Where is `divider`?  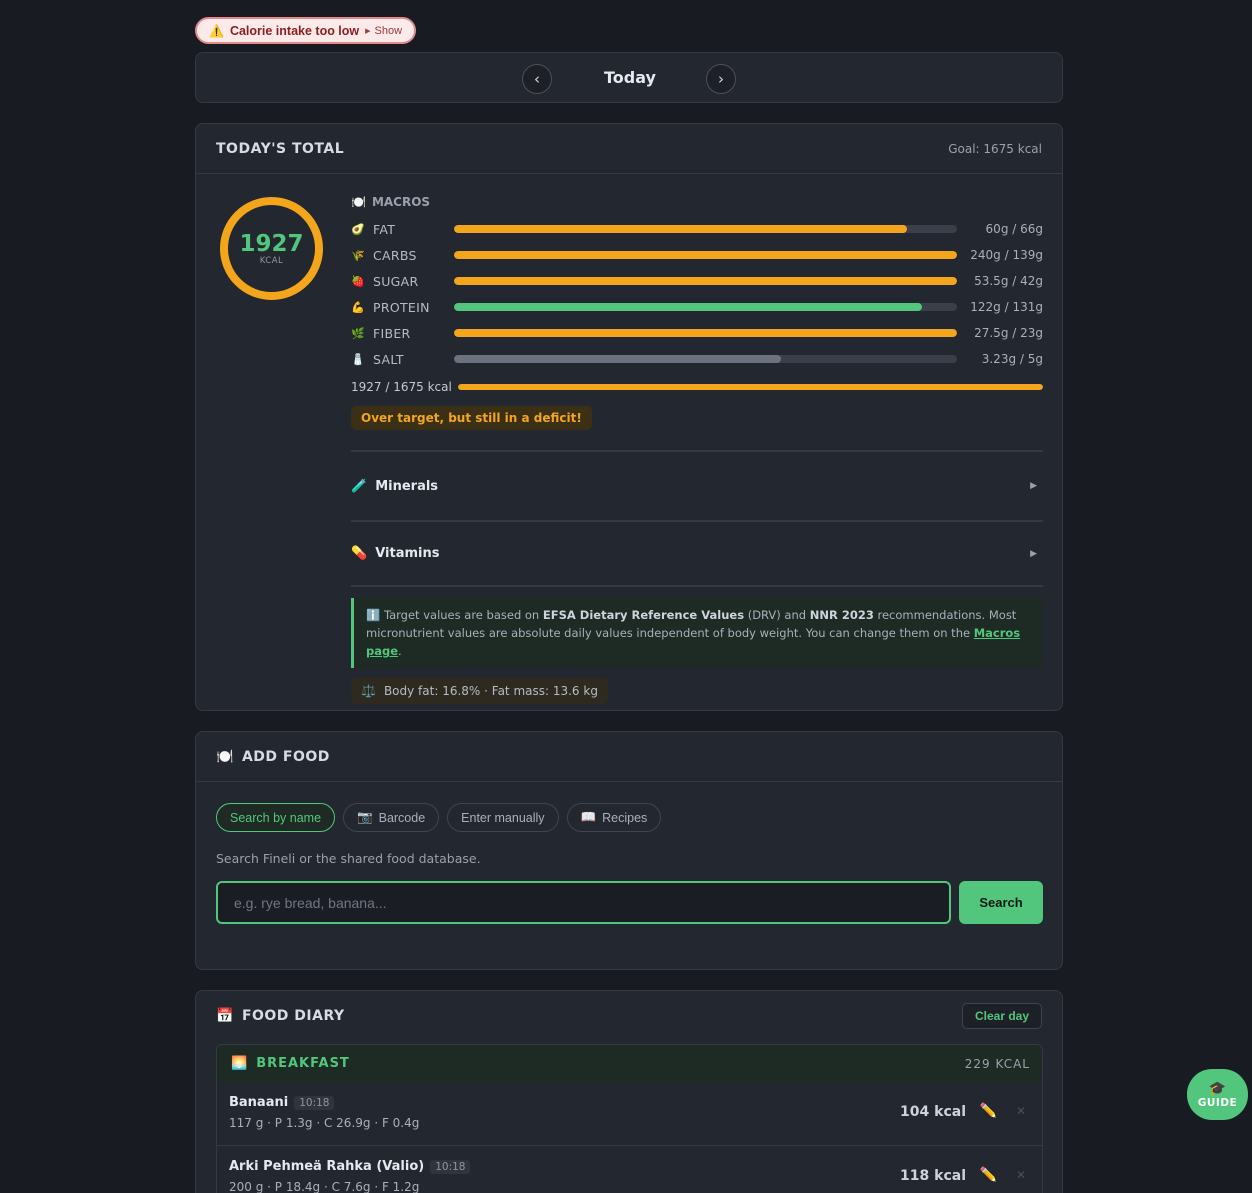
divider is located at coordinates (697, 586).